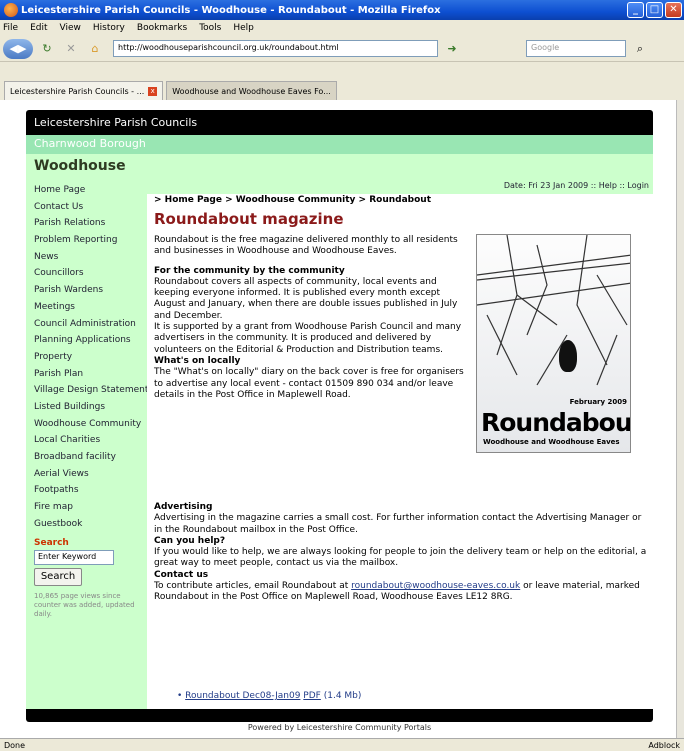  I want to click on sidebar-item-councillors: Councillors, so click(86, 276).